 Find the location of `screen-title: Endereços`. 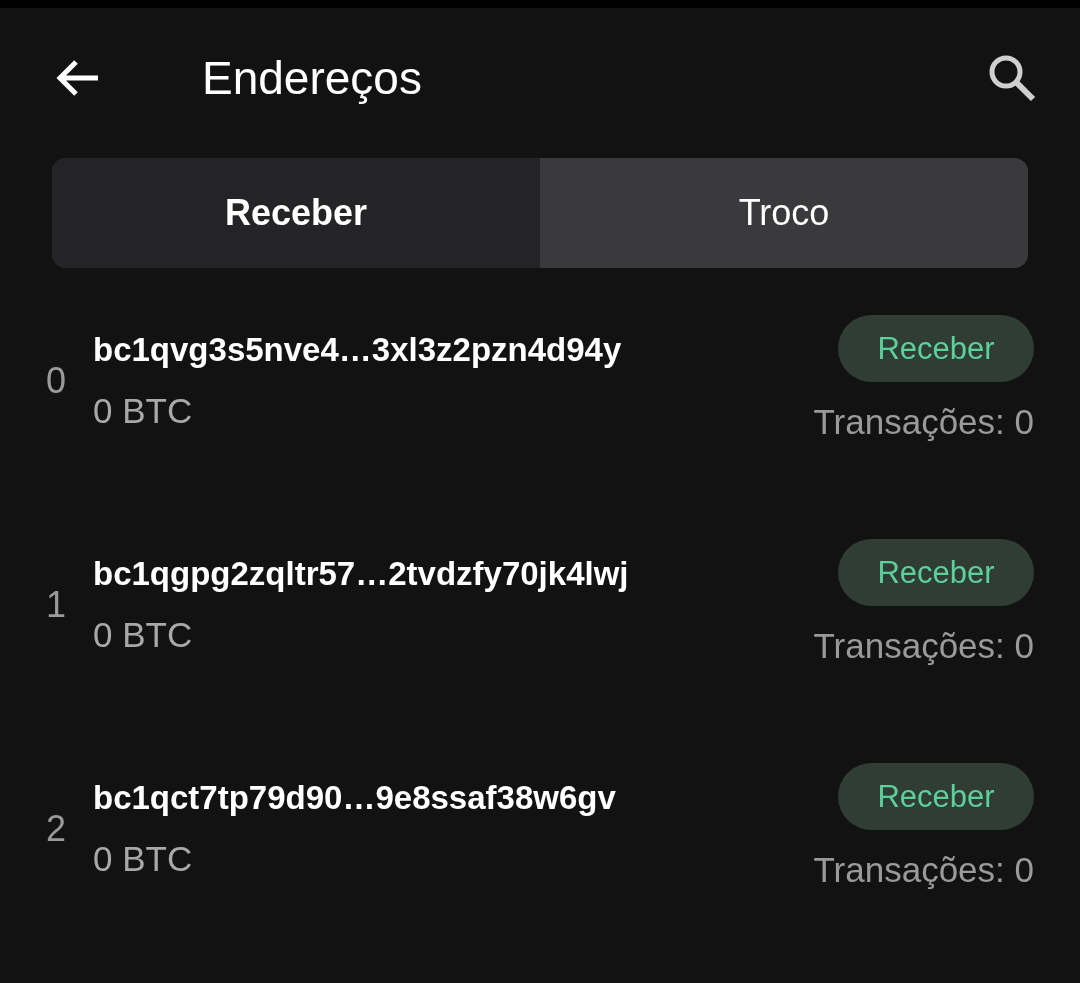

screen-title: Endereços is located at coordinates (312, 78).